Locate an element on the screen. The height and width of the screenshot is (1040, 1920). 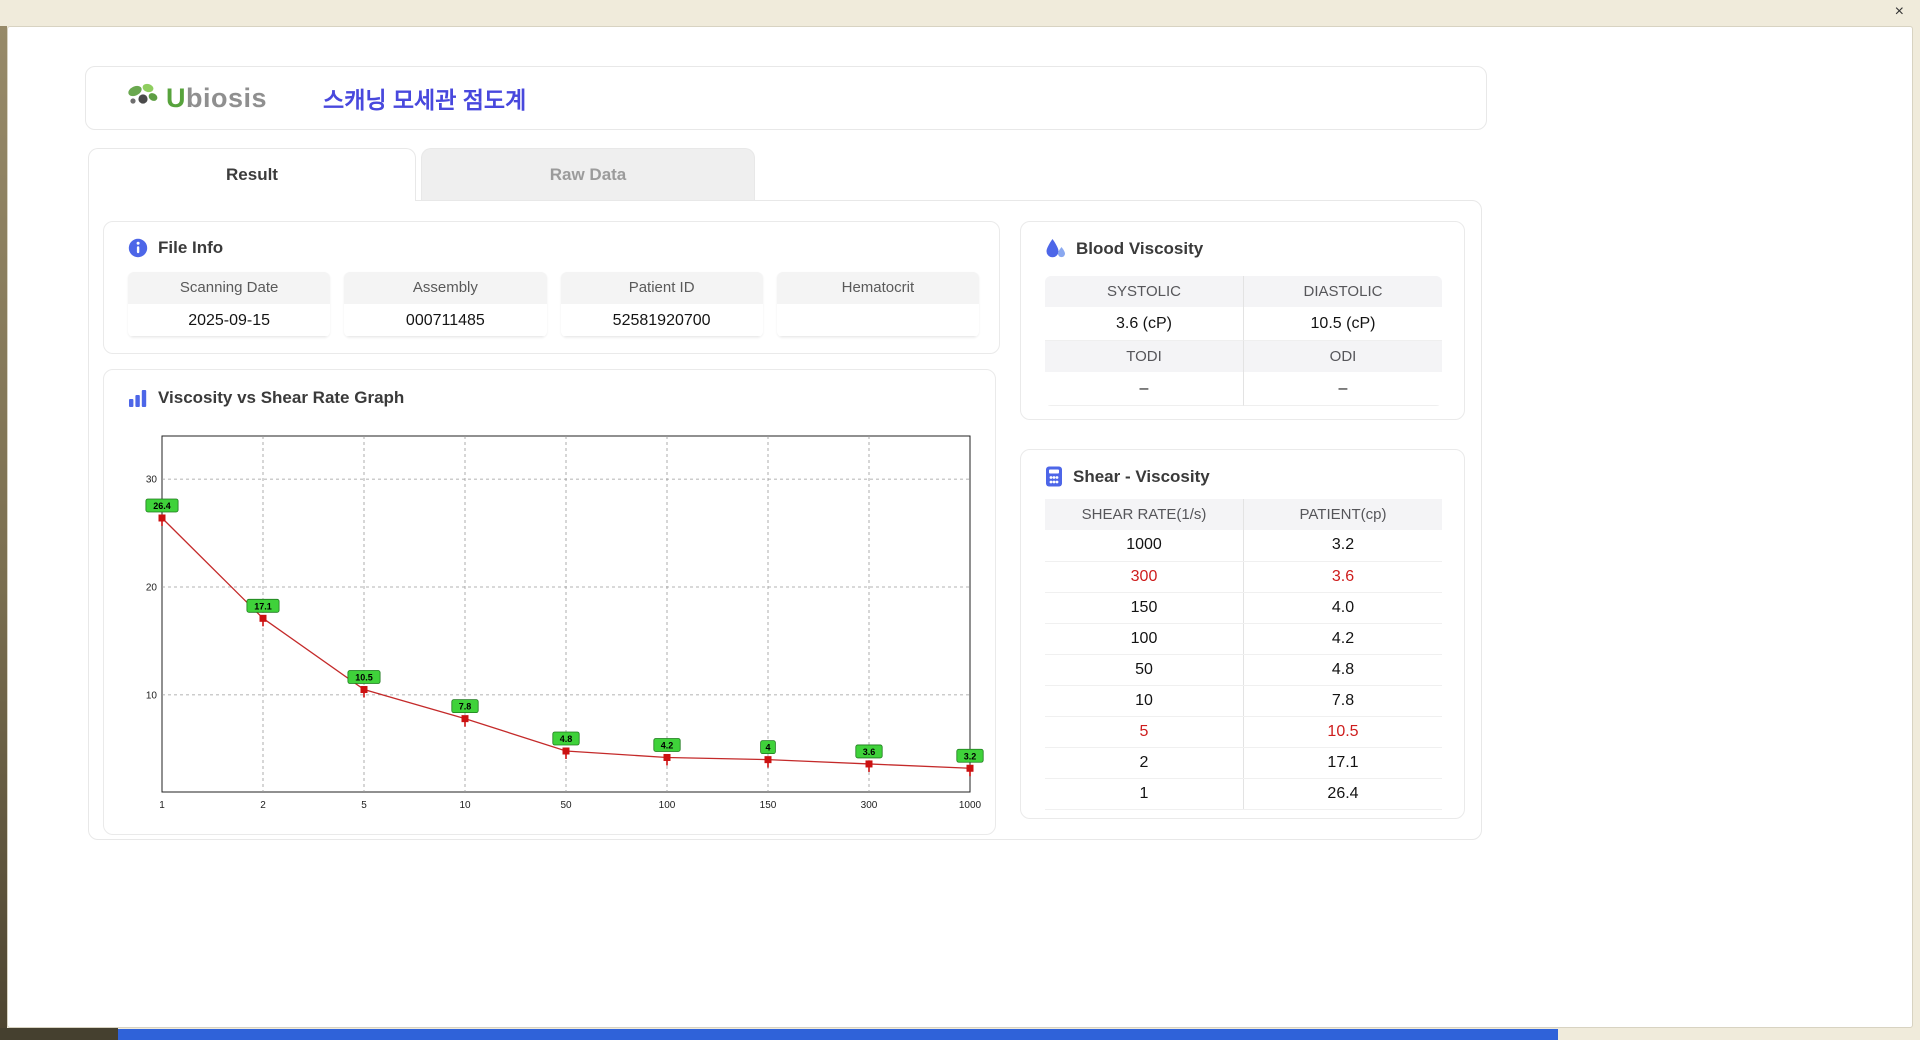
blood-viscosity-title-row: Blood Viscosity is located at coordinates (1243, 249).